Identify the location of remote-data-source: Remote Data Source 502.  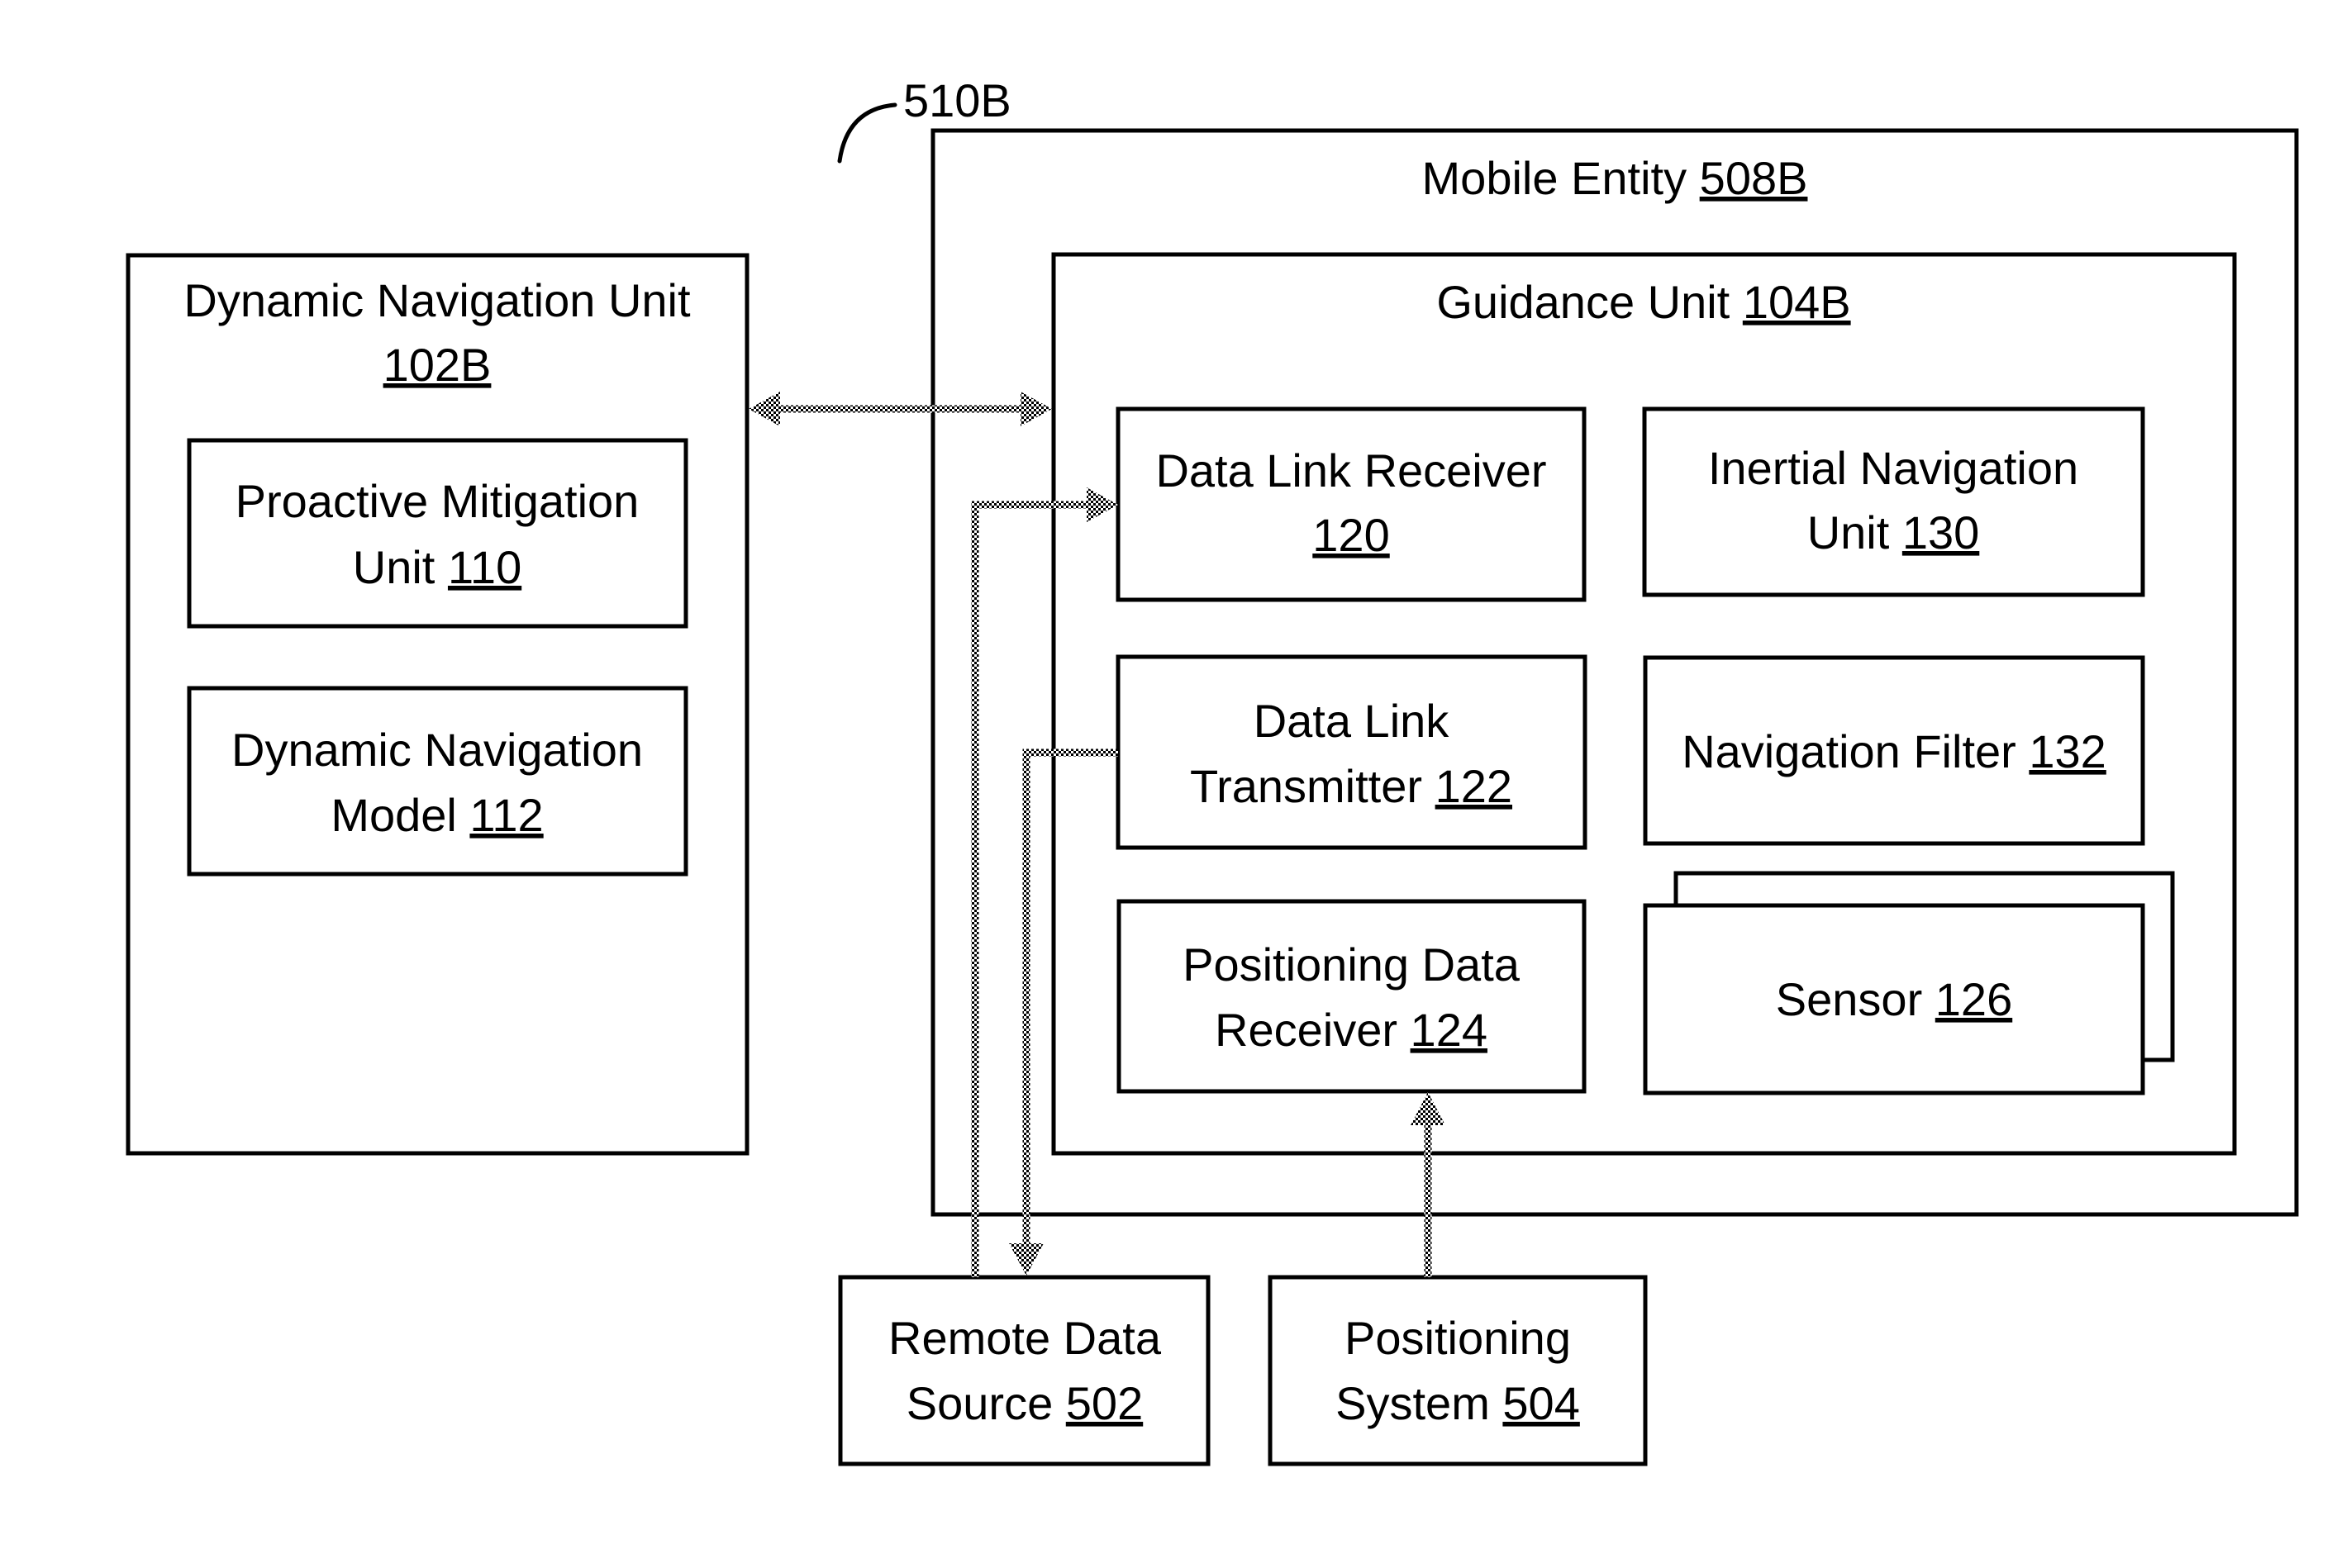
(1024, 1370).